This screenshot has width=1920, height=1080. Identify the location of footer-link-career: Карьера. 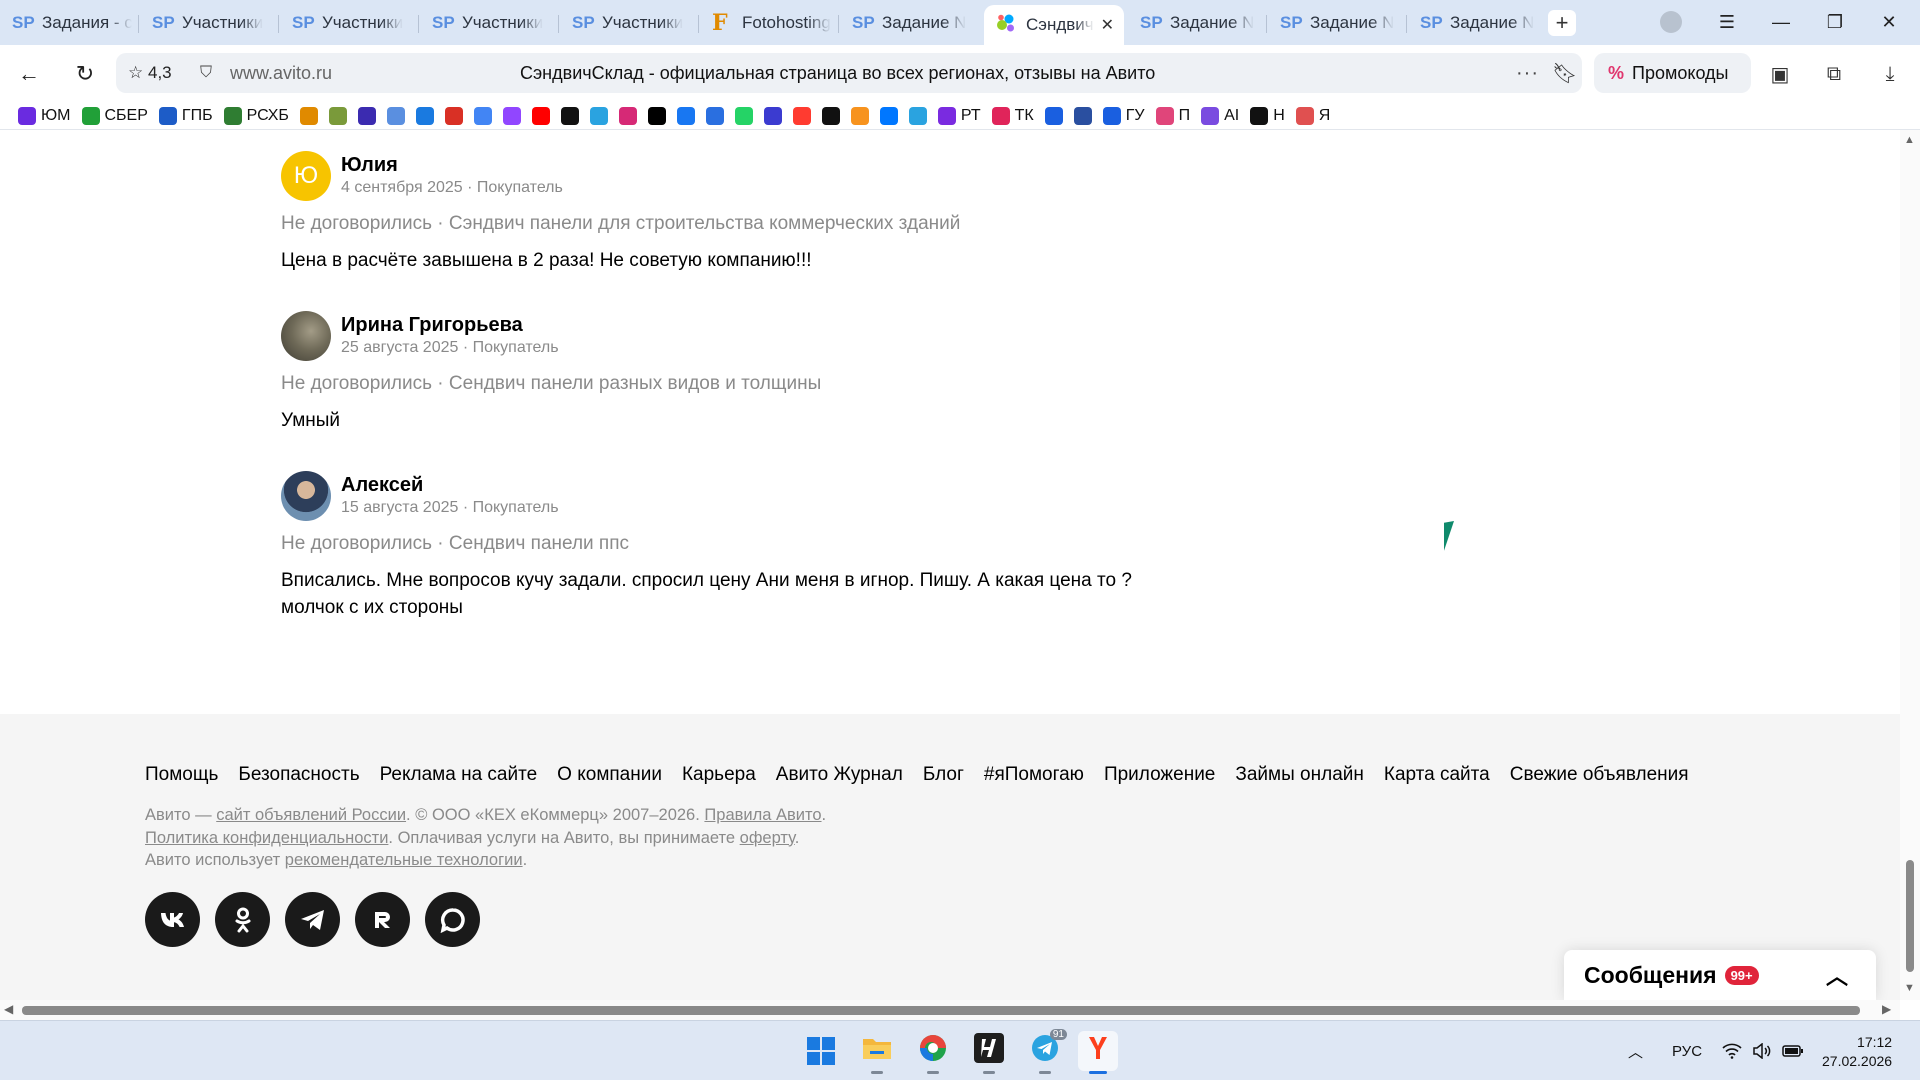
(719, 775).